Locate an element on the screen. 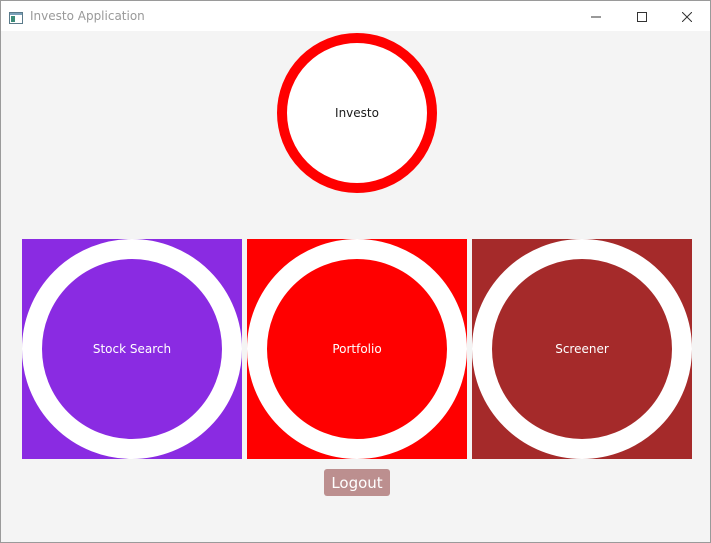 The height and width of the screenshot is (543, 711). portfolio-button: Portfolio is located at coordinates (357, 349).